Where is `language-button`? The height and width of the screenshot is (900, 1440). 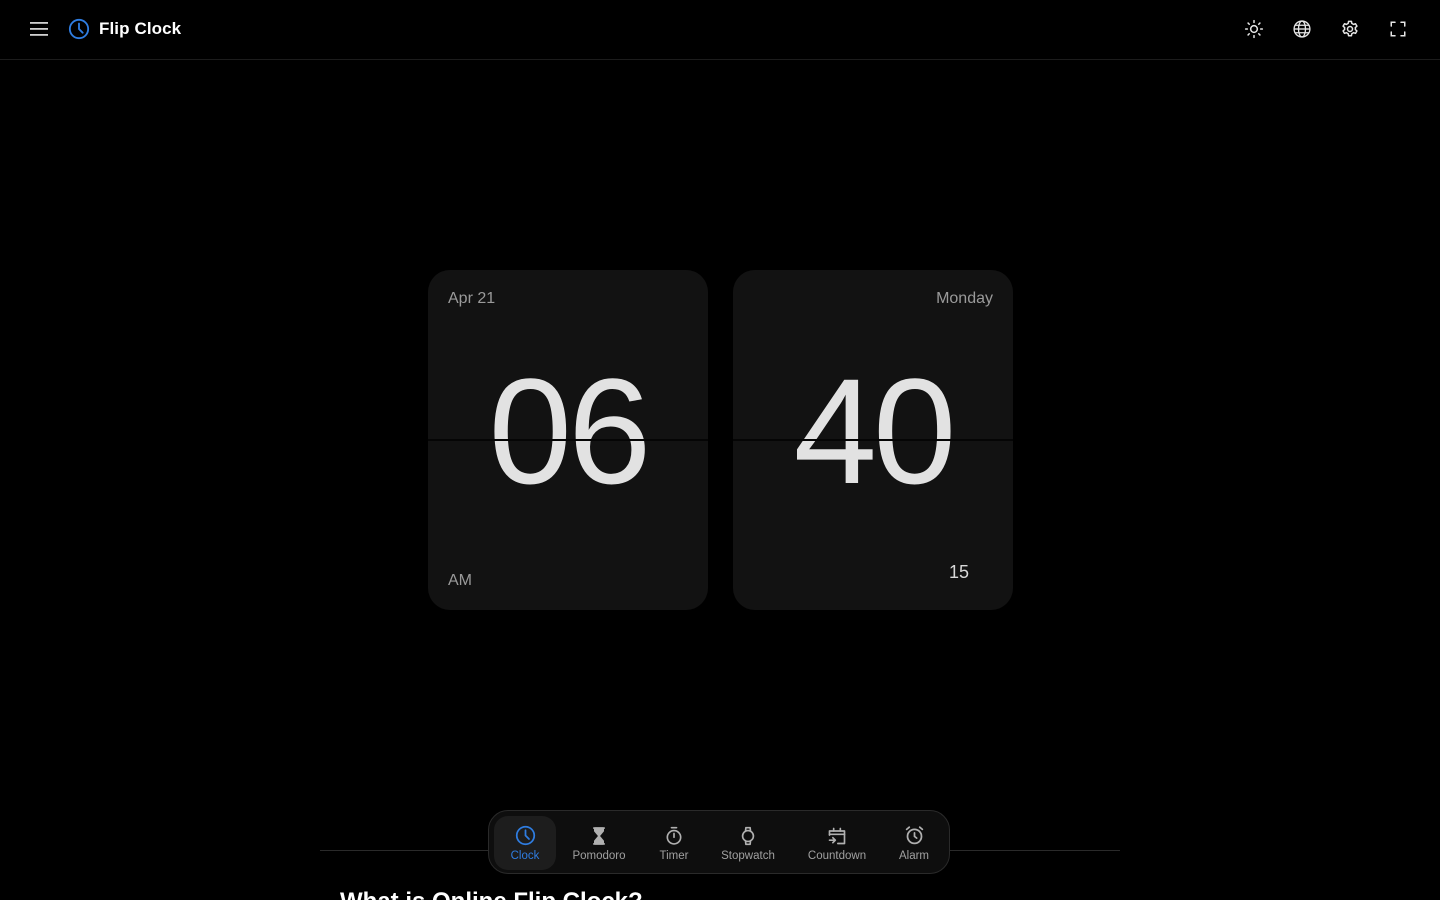
language-button is located at coordinates (1302, 29).